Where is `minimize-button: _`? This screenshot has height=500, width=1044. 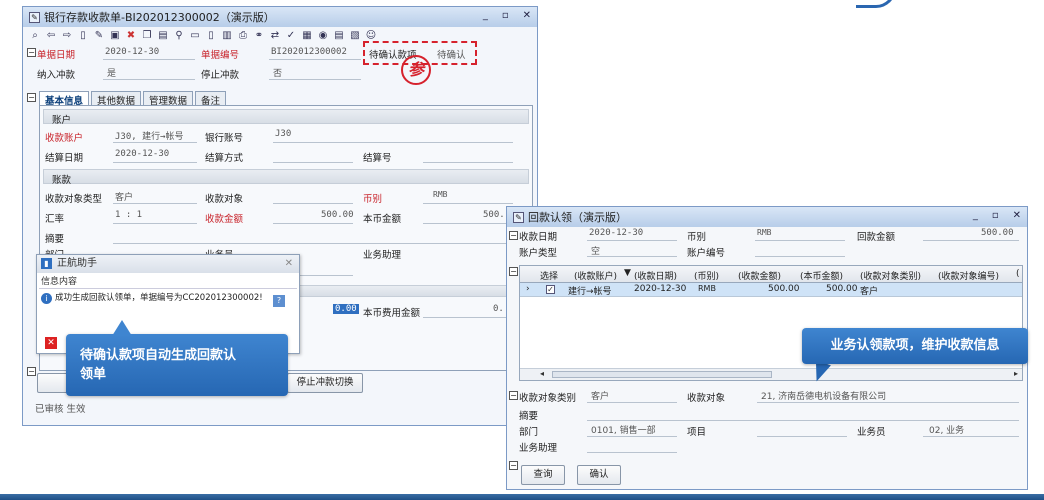
minimize-button: _ is located at coordinates (485, 15).